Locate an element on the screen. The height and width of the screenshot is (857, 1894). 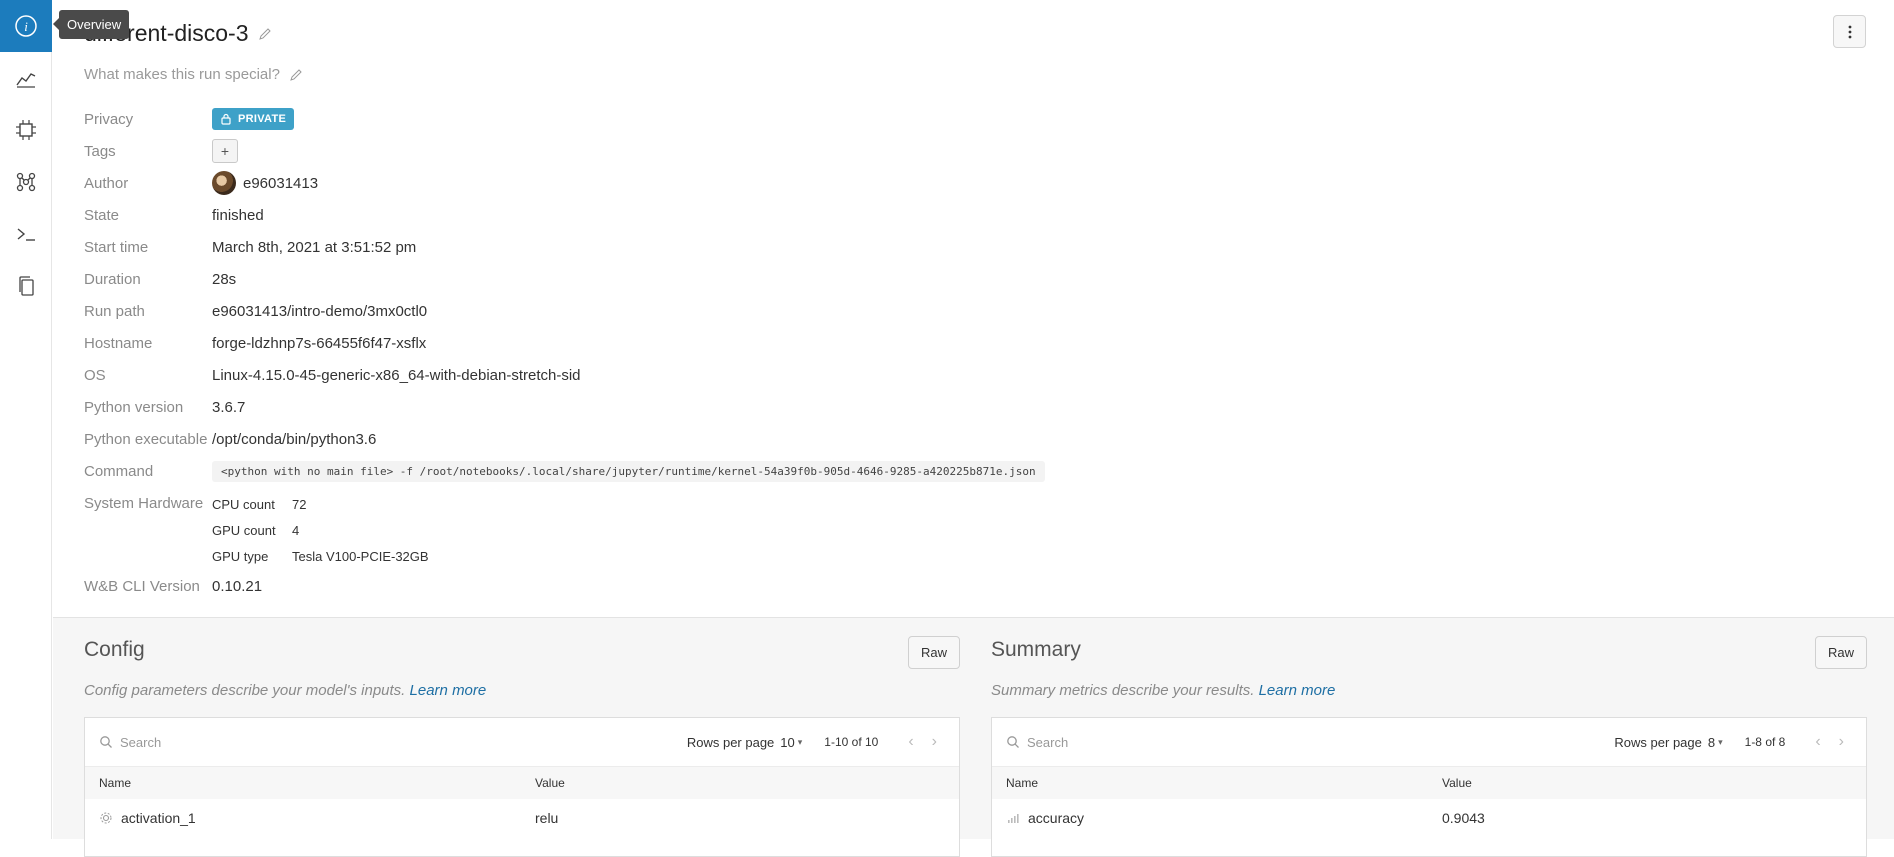
privacy-value: PRIVATE is located at coordinates (262, 119).